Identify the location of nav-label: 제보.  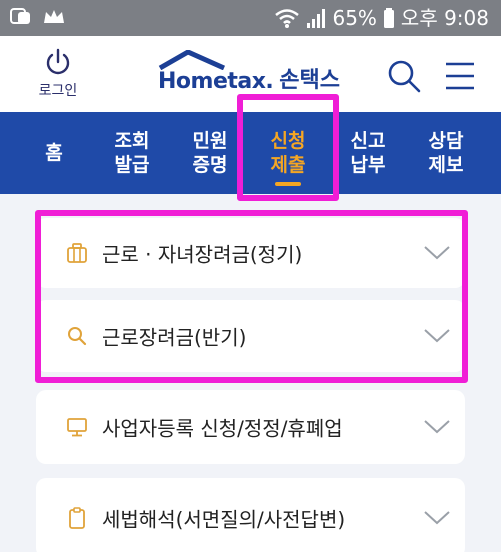
(446, 165).